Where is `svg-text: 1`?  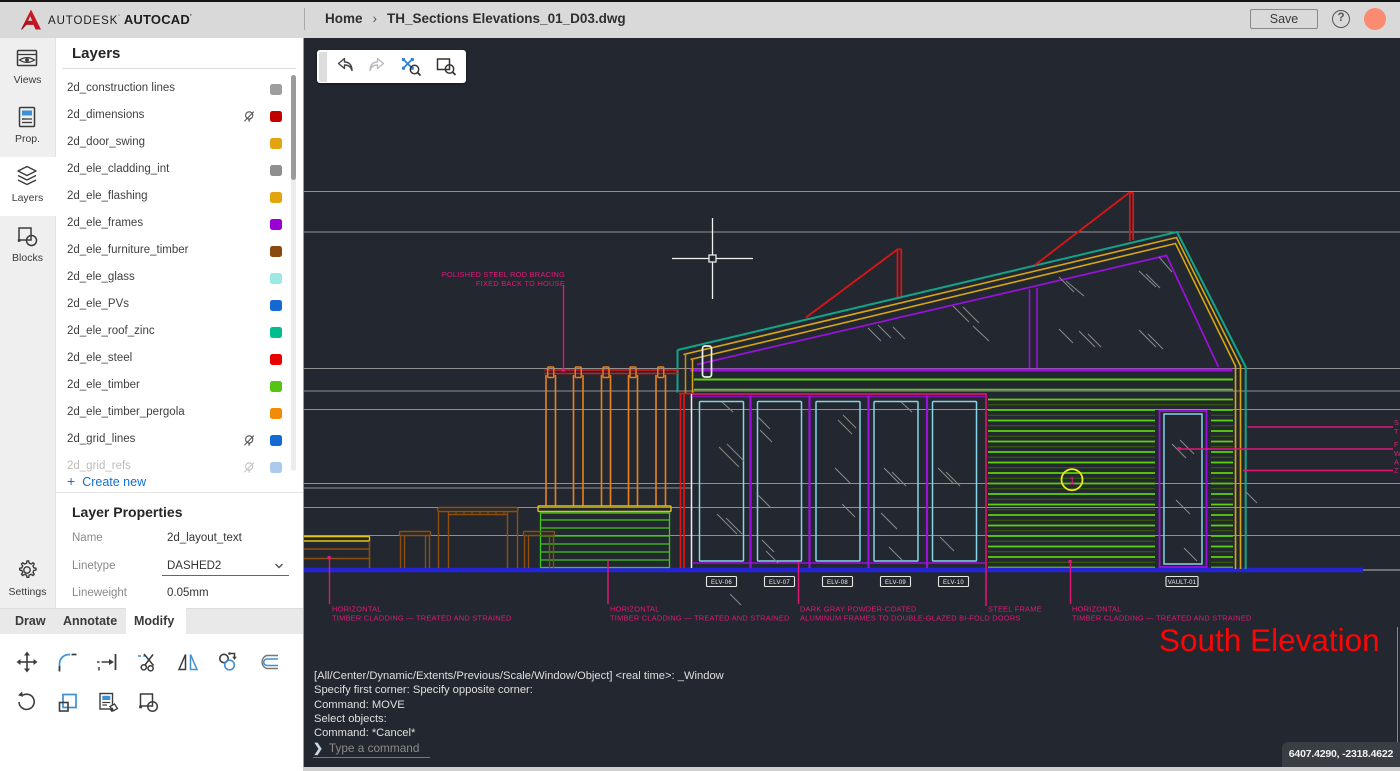
svg-text: 1 is located at coordinates (1072, 482).